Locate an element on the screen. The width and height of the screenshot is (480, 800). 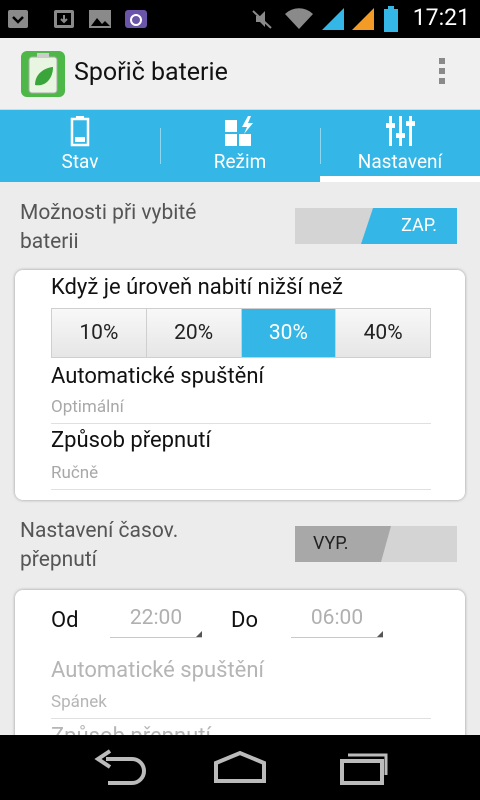
tab-bar: Stav Režim Nastavení is located at coordinates (240, 146).